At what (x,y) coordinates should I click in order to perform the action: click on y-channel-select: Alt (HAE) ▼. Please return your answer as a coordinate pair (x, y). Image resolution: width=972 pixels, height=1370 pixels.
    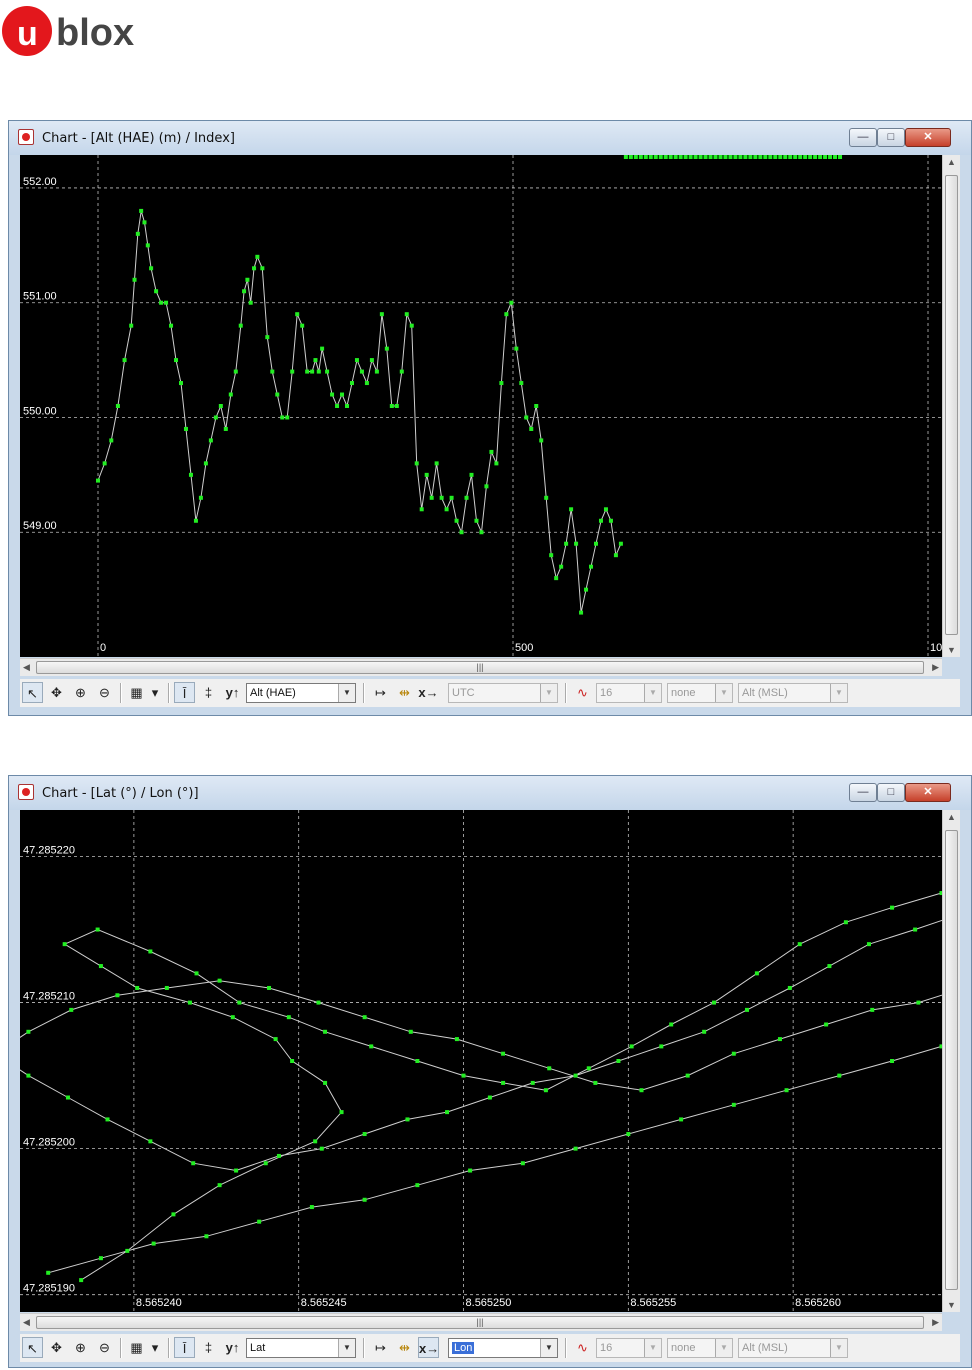
    Looking at the image, I should click on (301, 693).